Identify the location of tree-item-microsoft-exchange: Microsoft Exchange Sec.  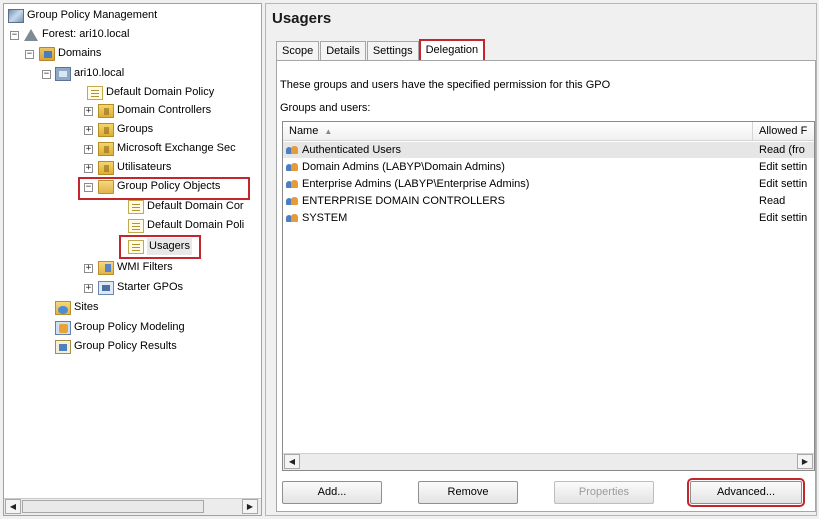
(178, 148).